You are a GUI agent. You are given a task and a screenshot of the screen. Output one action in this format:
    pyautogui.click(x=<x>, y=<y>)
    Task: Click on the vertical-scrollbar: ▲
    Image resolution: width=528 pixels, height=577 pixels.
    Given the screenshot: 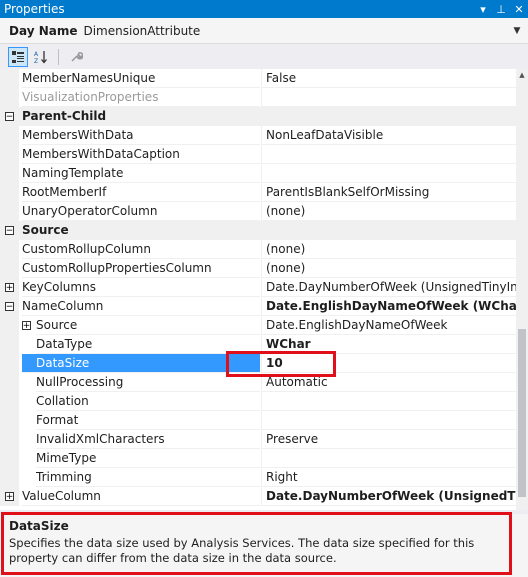 What is the action you would take?
    pyautogui.click(x=522, y=289)
    